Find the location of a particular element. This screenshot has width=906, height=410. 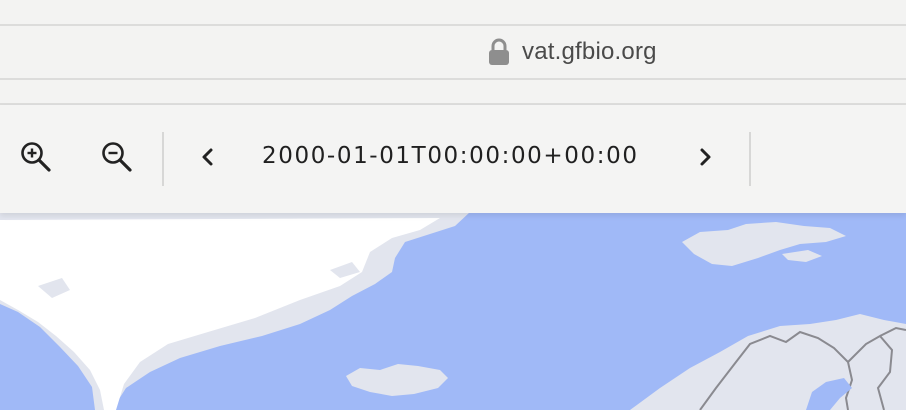

island is located at coordinates (802, 256).